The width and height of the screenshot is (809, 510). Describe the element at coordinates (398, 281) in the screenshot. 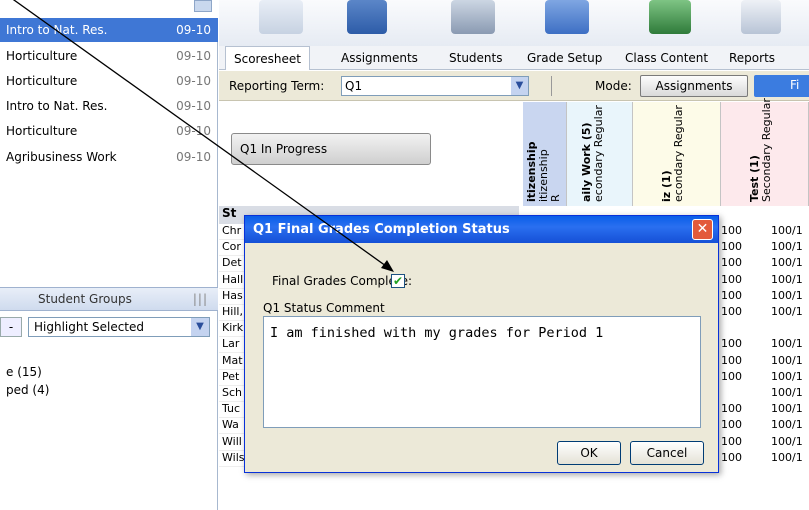

I see `final-grades-checkbox: ✔` at that location.